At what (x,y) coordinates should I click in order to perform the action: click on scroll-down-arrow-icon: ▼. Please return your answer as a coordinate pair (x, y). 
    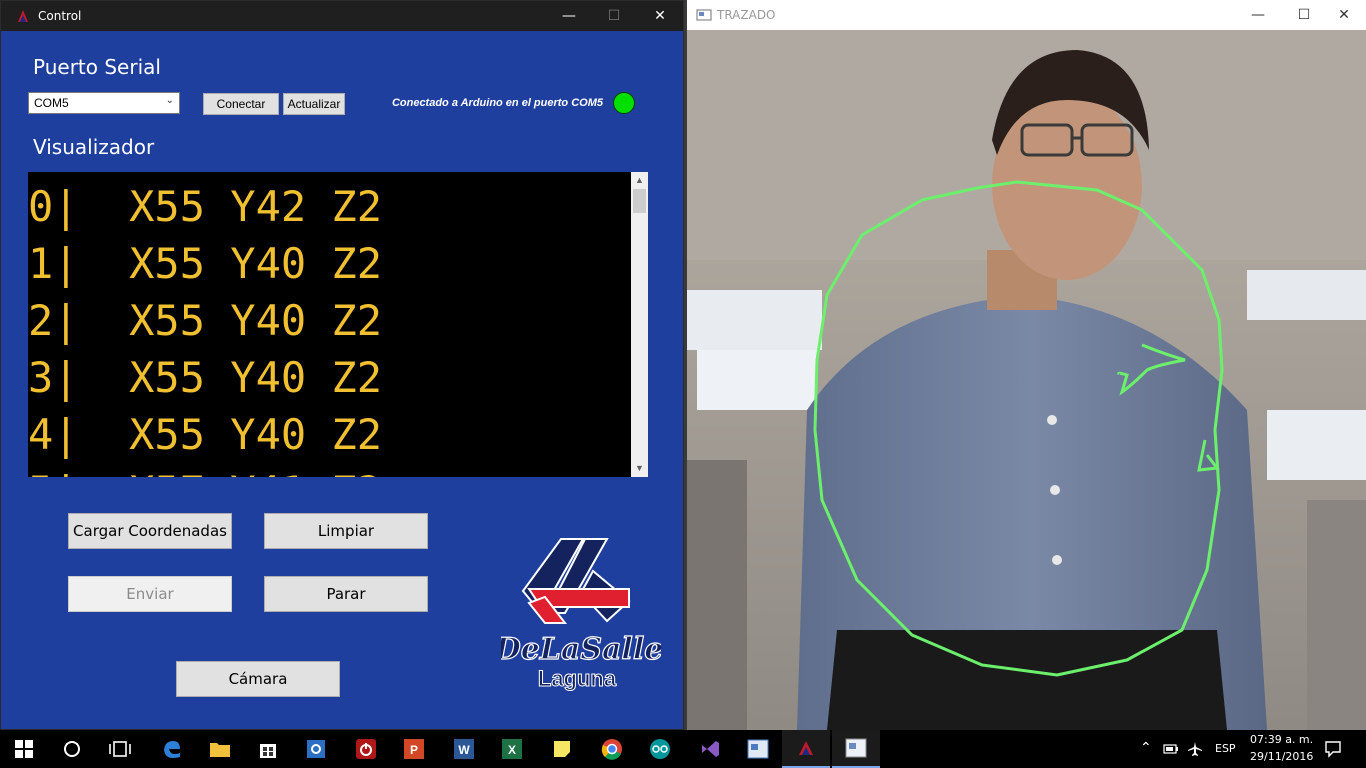
    Looking at the image, I should click on (639, 468).